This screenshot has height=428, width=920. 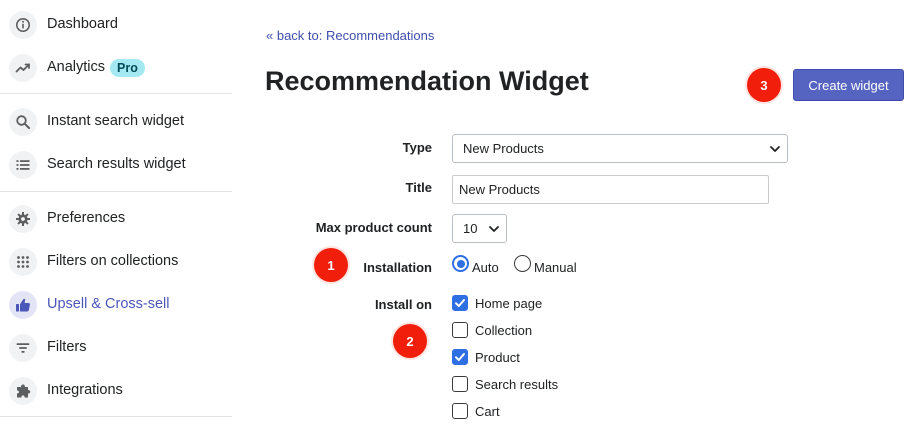 I want to click on sidebar-item-dashboard: Dashboard, so click(x=116, y=25).